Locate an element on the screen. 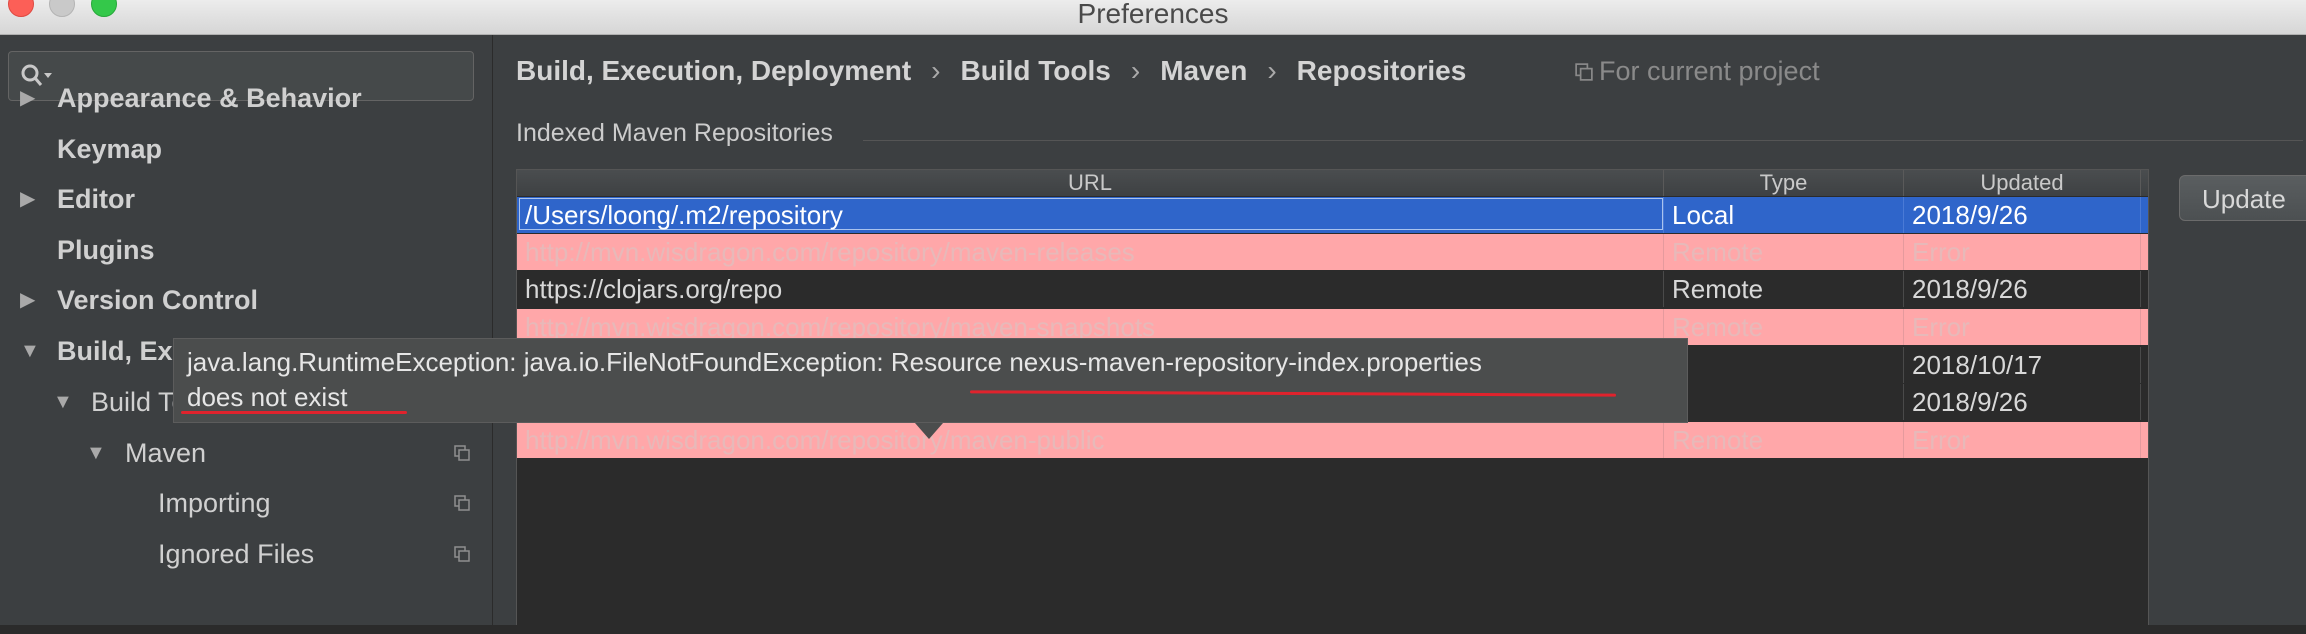 Image resolution: width=2306 pixels, height=634 pixels. scope-label: For current project is located at coordinates (1709, 71).